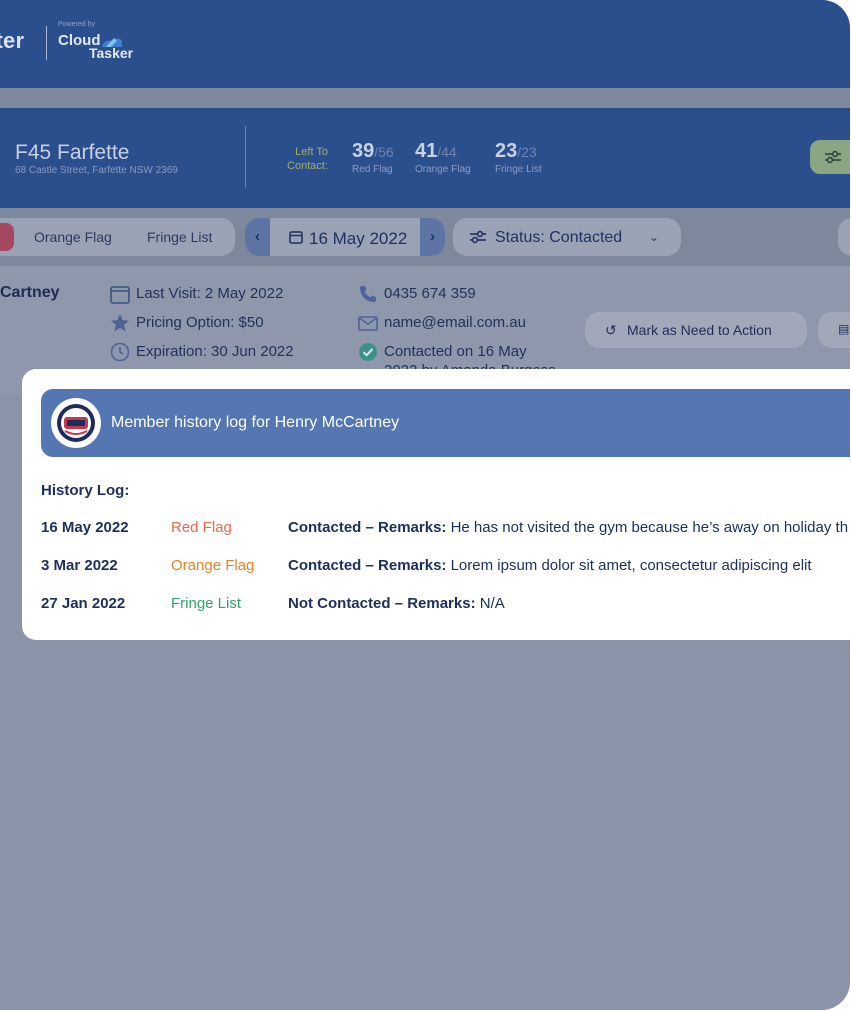 Image resolution: width=851 pixels, height=1010 pixels. What do you see at coordinates (12, 40) in the screenshot?
I see `brand-logo-text: tter` at bounding box center [12, 40].